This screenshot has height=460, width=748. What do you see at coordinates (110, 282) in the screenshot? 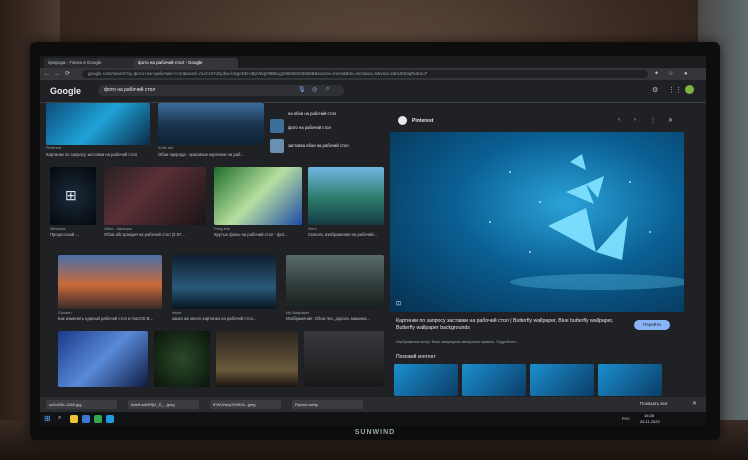
I see `result-image-mountains` at bounding box center [110, 282].